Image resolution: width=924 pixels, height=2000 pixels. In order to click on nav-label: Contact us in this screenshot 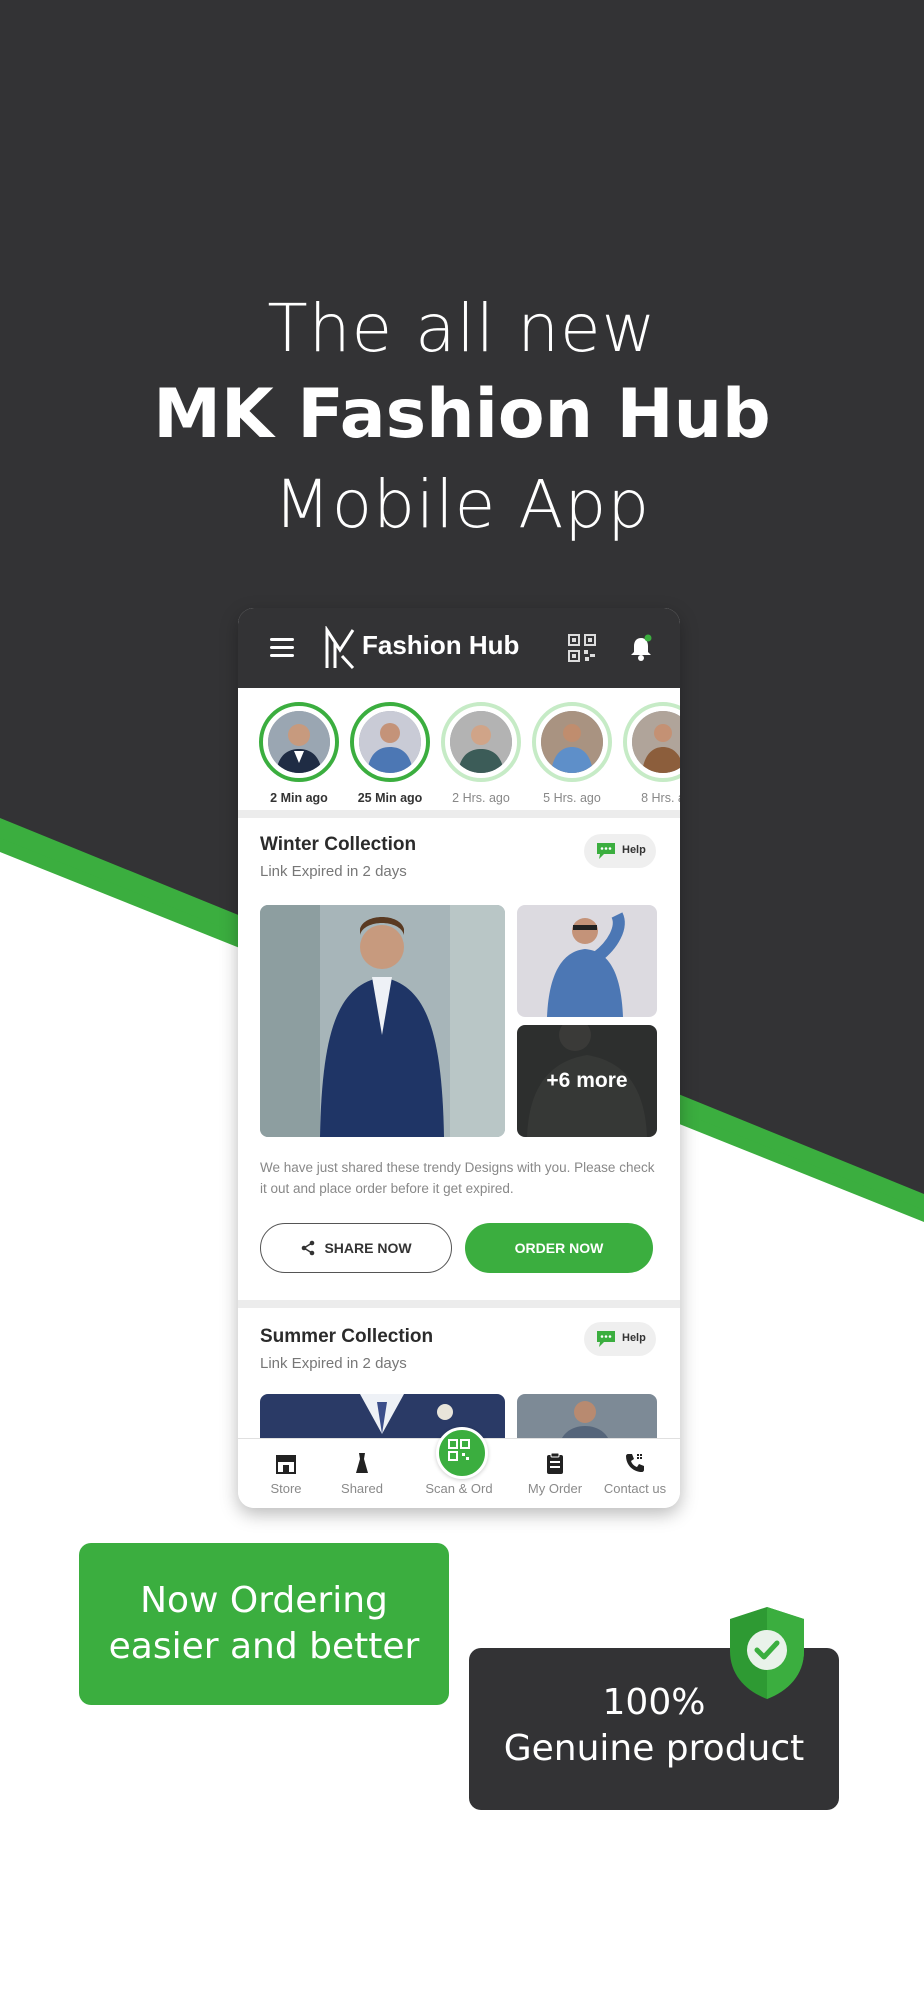, I will do `click(635, 1488)`.